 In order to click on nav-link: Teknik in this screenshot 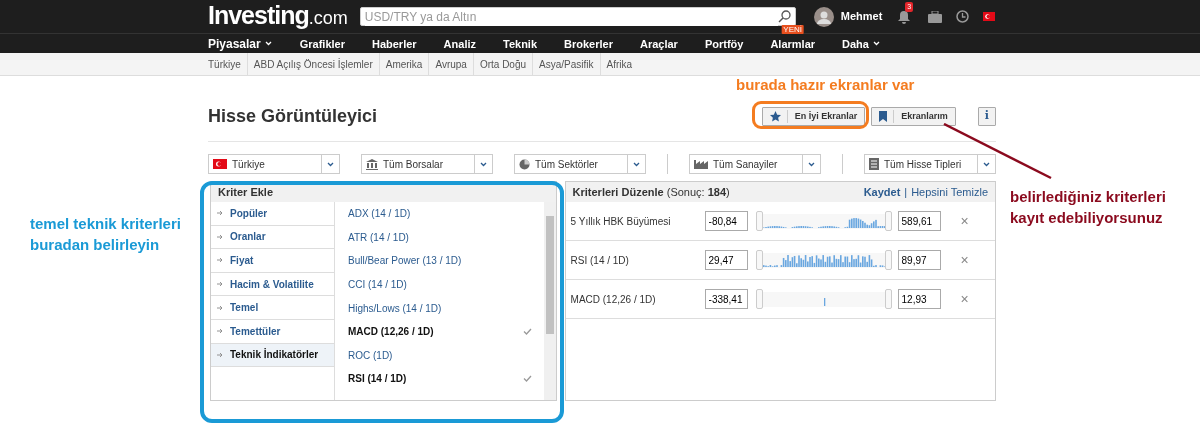, I will do `click(520, 43)`.